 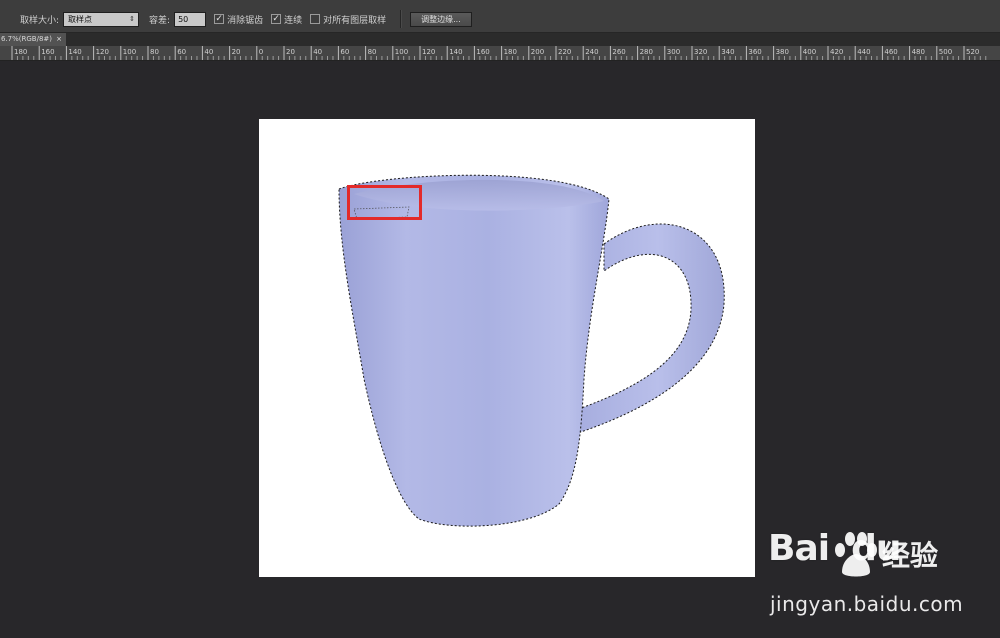 I want to click on ruler-label: 400, so click(x=809, y=52).